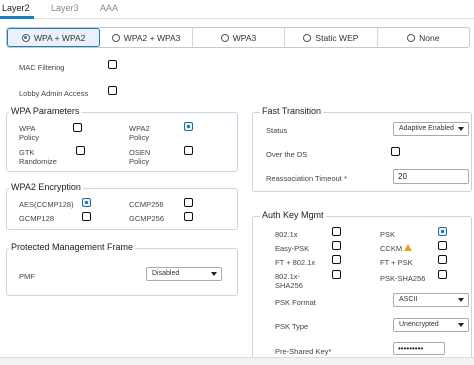  Describe the element at coordinates (289, 281) in the screenshot. I see `akm-8021x-sha256-label: 802.1x- SHA256` at that location.